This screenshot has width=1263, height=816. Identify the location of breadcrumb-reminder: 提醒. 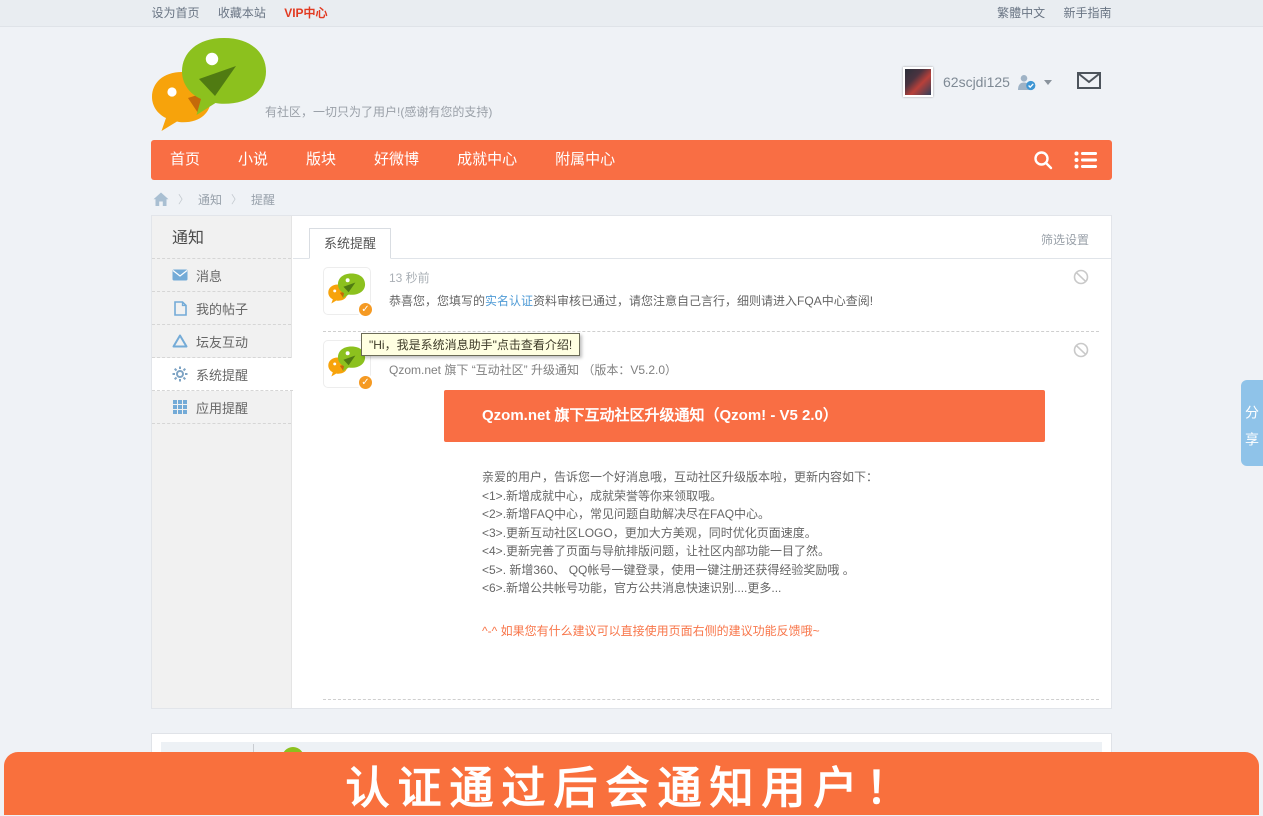
(263, 199).